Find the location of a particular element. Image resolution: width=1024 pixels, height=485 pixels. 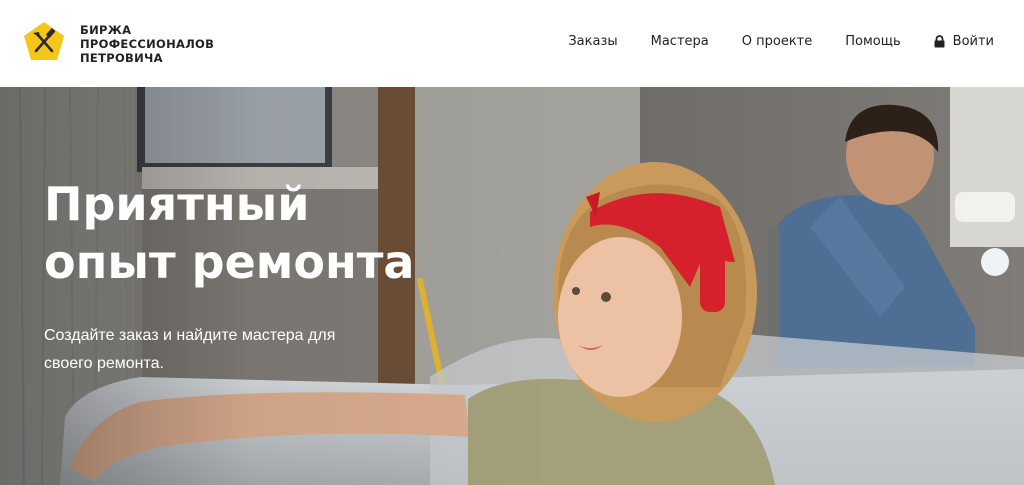

hero-title-line-2: опыт ремонта is located at coordinates (229, 262).